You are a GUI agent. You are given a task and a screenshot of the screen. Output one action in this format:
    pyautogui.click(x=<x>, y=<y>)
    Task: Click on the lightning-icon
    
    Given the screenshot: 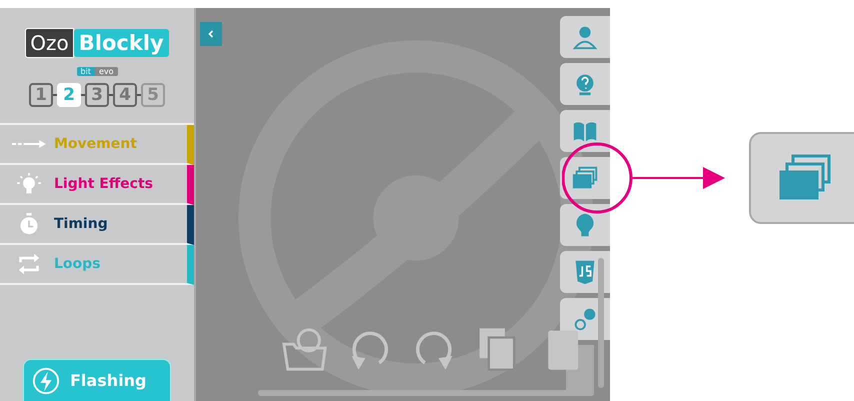 What is the action you would take?
    pyautogui.click(x=46, y=380)
    